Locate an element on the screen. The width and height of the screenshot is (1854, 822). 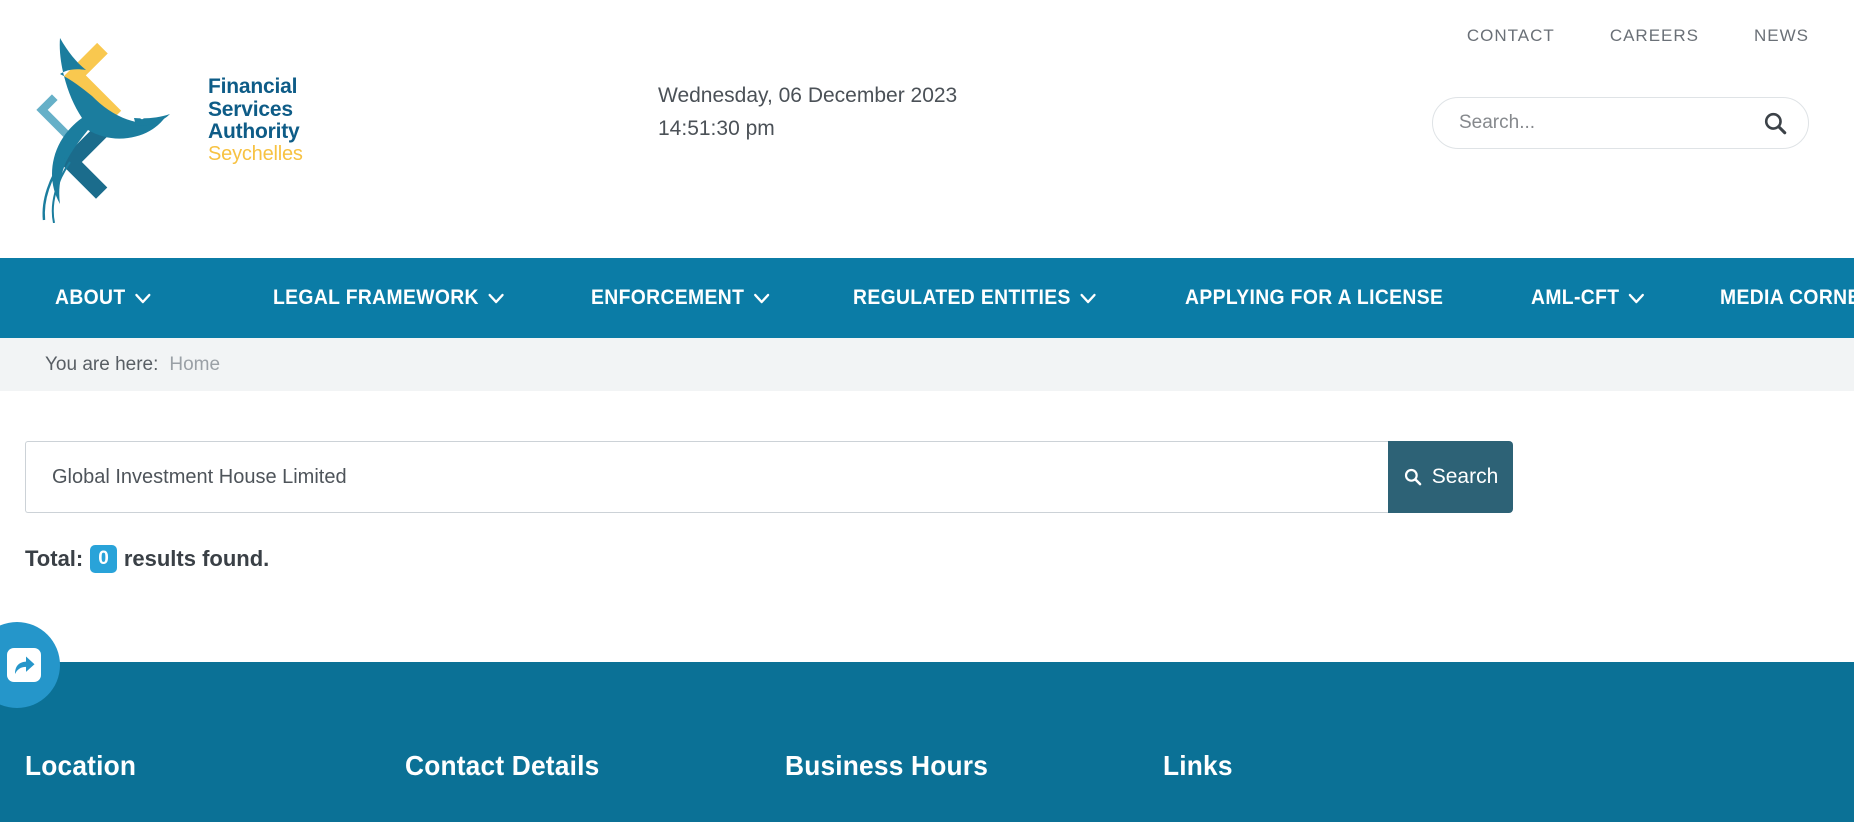
top-link-careers: CAREERS is located at coordinates (1654, 36).